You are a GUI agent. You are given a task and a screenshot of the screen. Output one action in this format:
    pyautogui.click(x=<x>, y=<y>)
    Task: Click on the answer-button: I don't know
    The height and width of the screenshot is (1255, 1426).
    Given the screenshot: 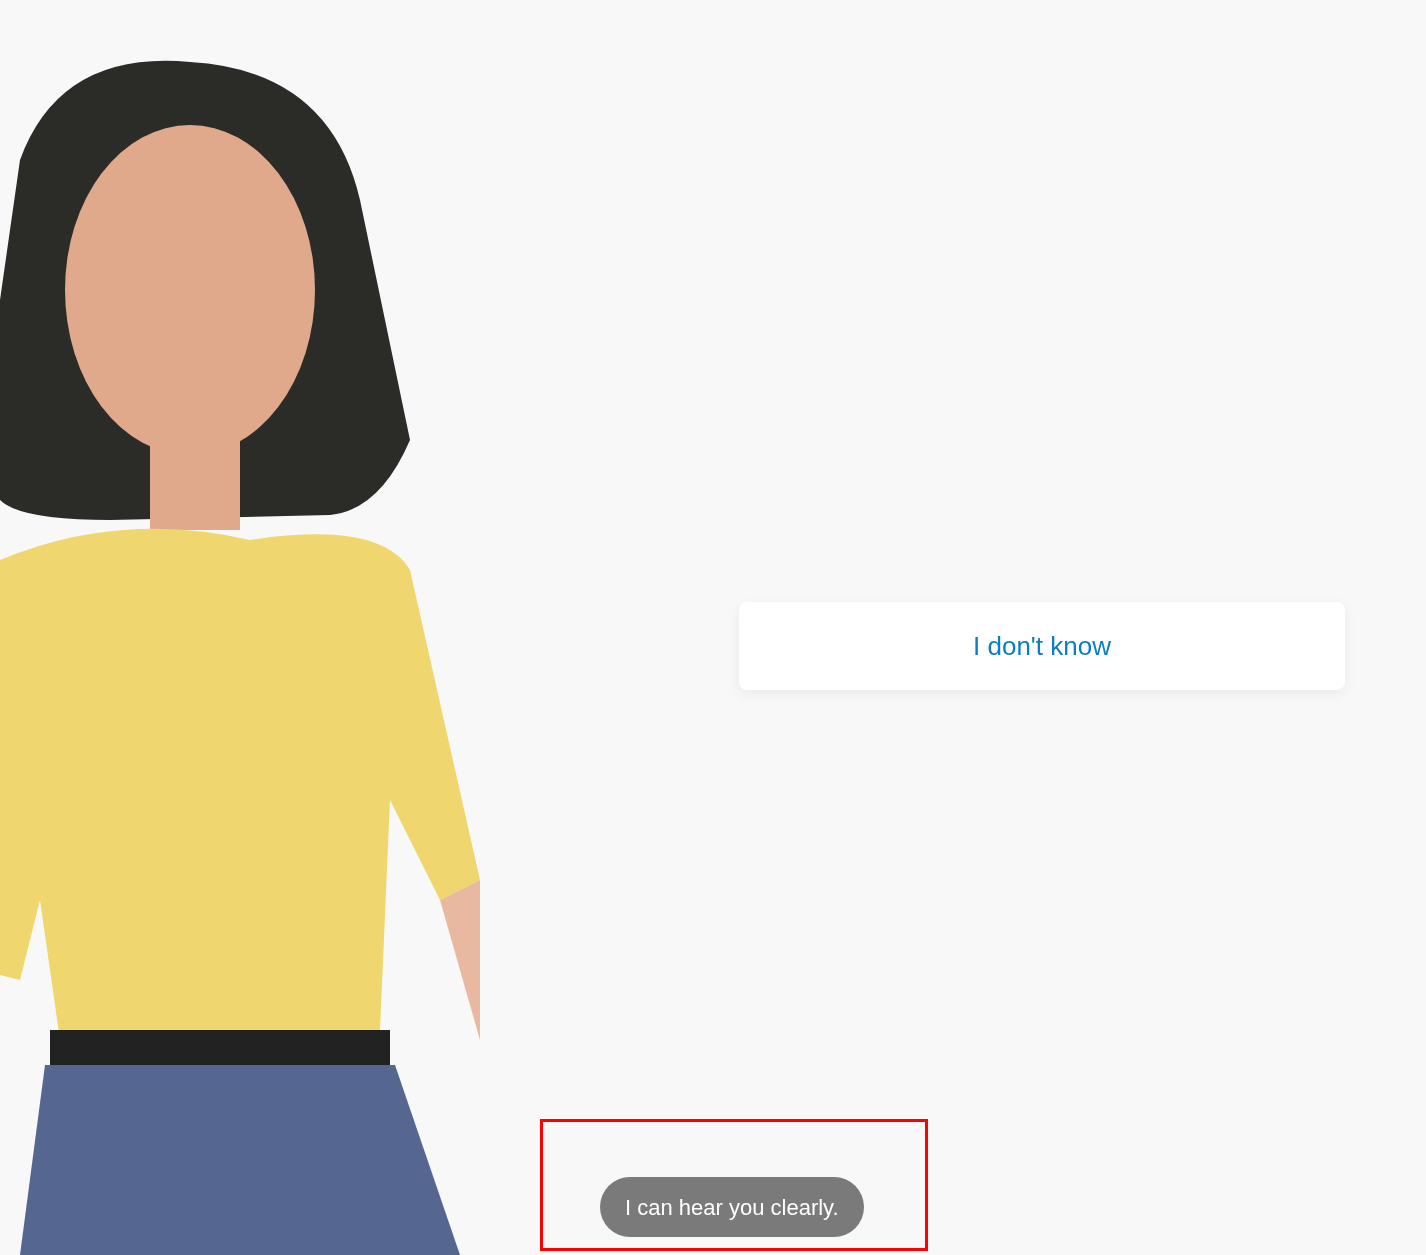 What is the action you would take?
    pyautogui.click(x=1042, y=646)
    